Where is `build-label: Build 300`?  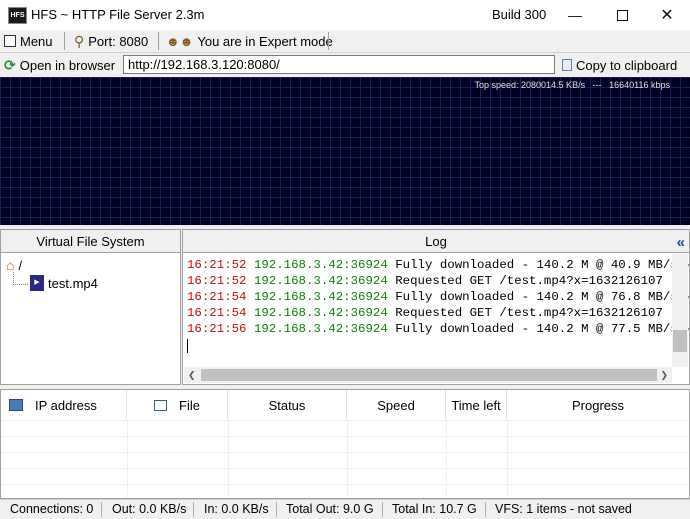 build-label: Build 300 is located at coordinates (519, 14).